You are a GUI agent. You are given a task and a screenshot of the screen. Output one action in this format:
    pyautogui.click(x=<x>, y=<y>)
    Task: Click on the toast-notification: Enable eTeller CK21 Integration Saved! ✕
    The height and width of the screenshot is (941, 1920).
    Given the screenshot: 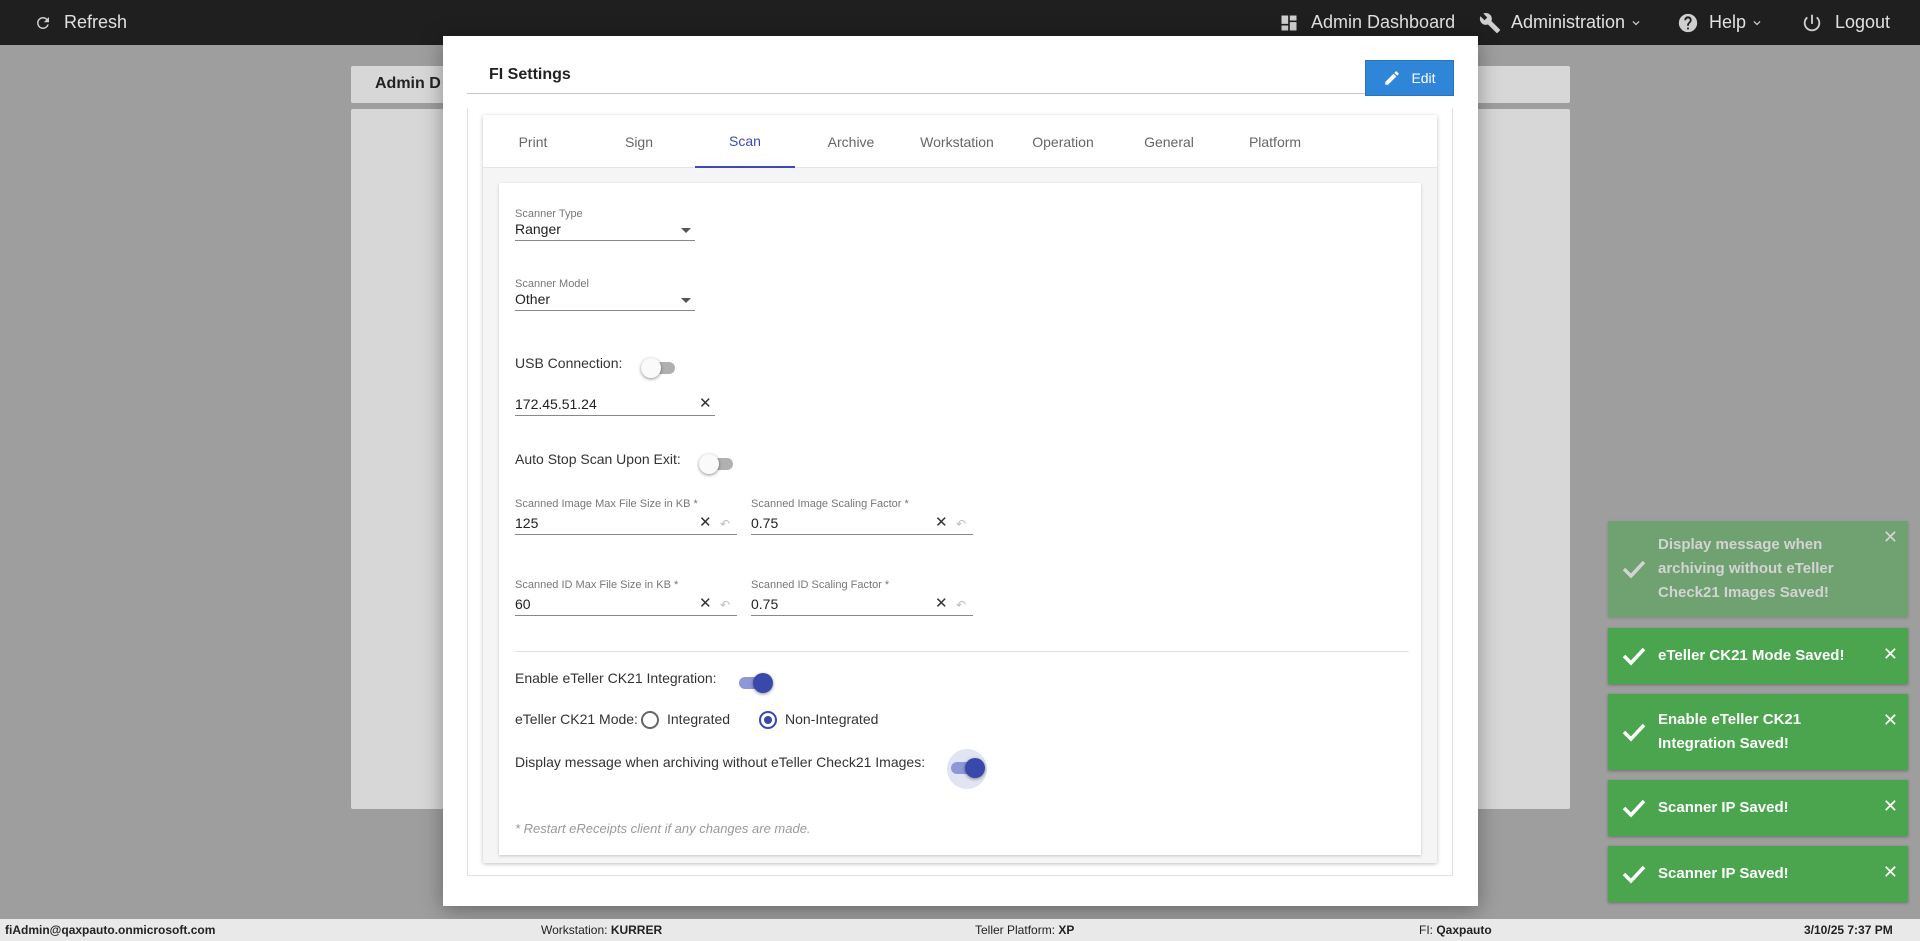 What is the action you would take?
    pyautogui.click(x=1758, y=732)
    